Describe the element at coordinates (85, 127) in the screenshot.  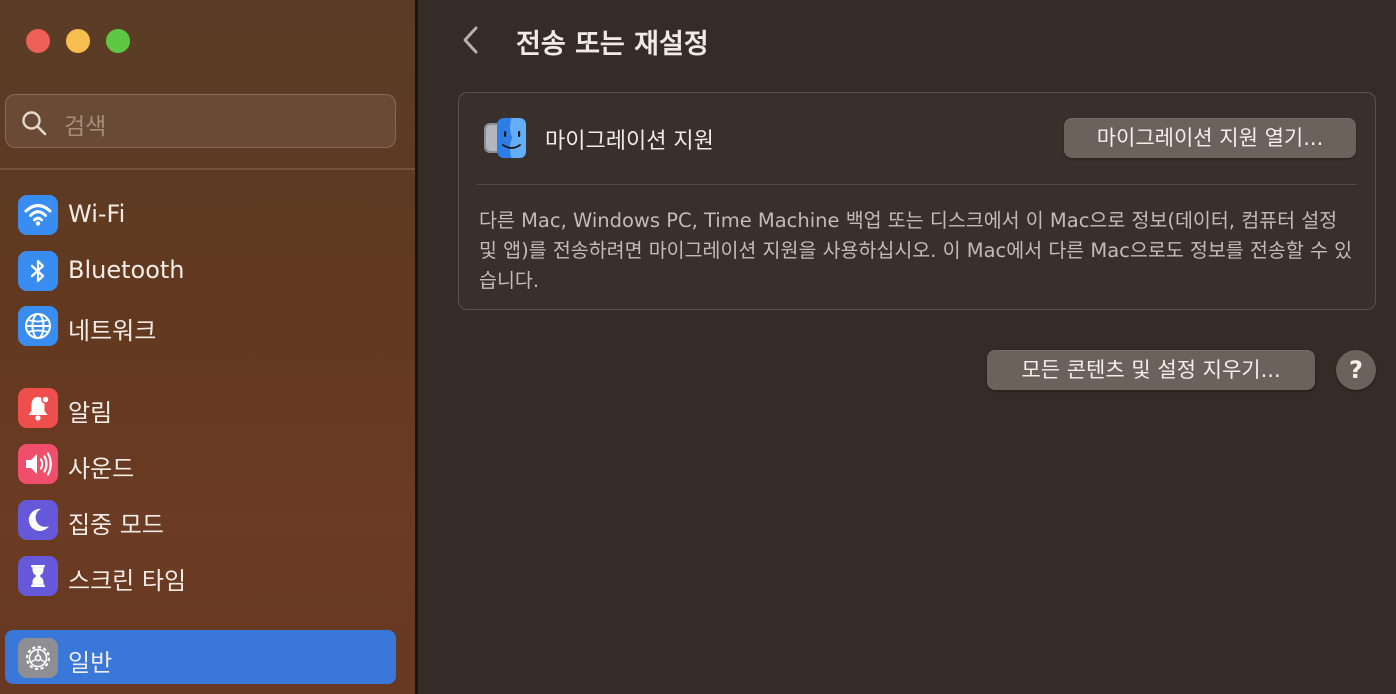
I see `search-placeholder: 검색` at that location.